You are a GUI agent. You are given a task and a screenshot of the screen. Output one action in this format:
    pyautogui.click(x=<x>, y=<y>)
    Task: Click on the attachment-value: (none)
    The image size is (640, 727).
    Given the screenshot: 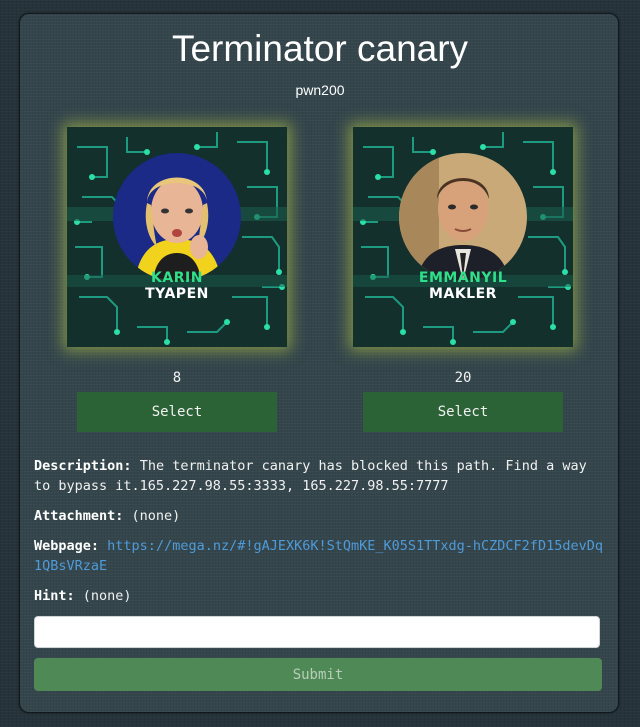 What is the action you would take?
    pyautogui.click(x=156, y=516)
    